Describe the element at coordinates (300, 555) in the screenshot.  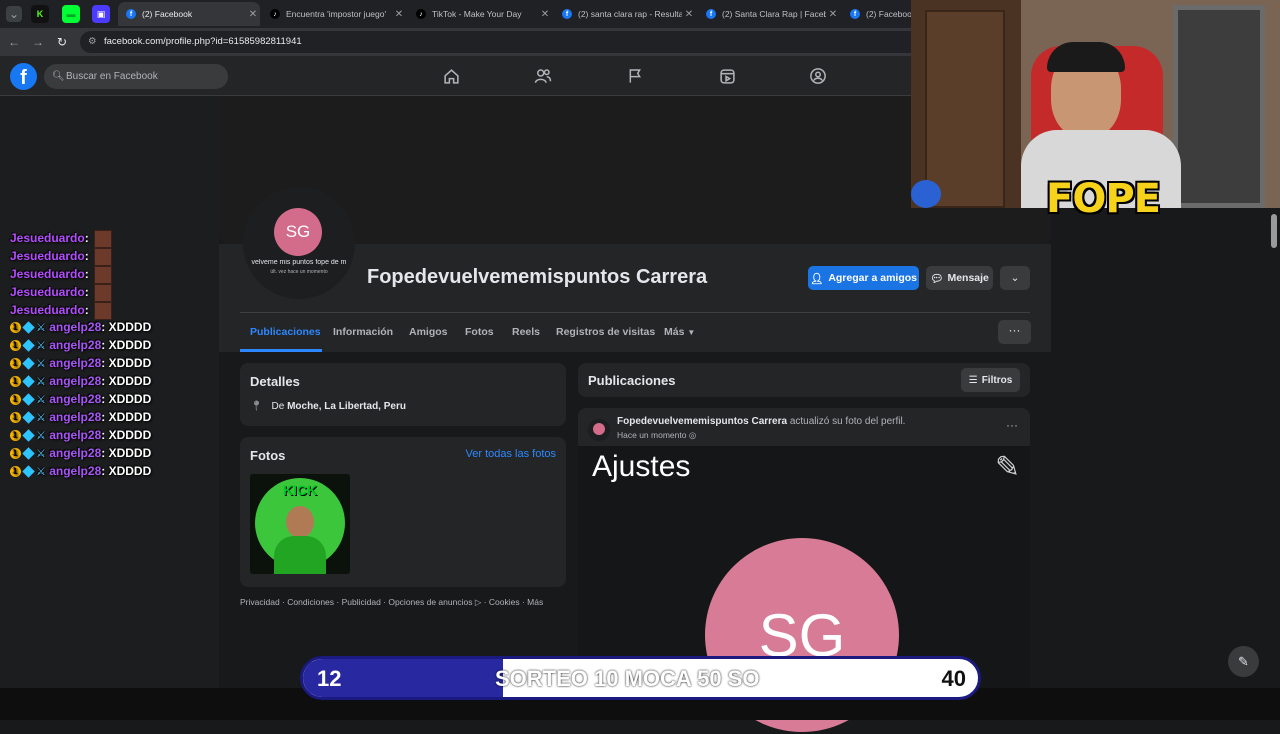
I see `photo-hoodie` at that location.